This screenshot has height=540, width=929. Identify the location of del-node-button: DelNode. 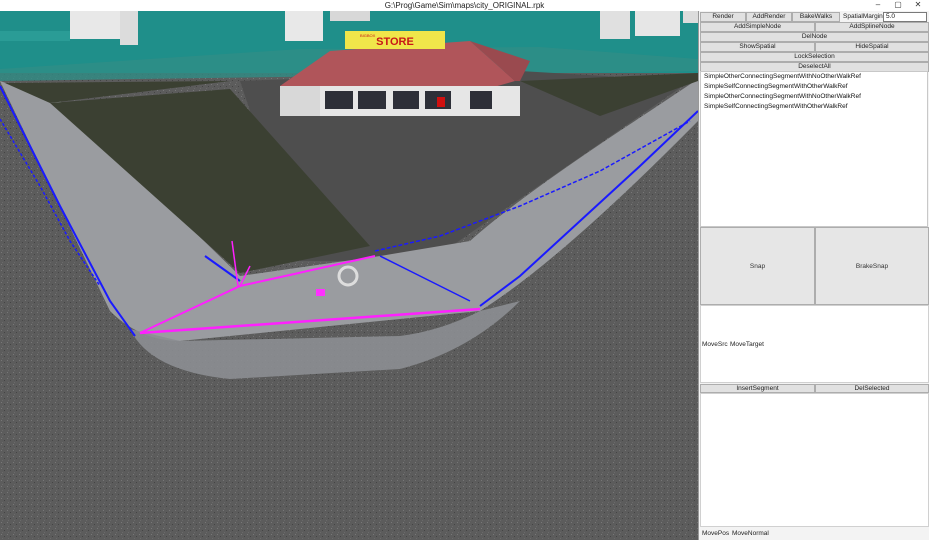
(814, 37).